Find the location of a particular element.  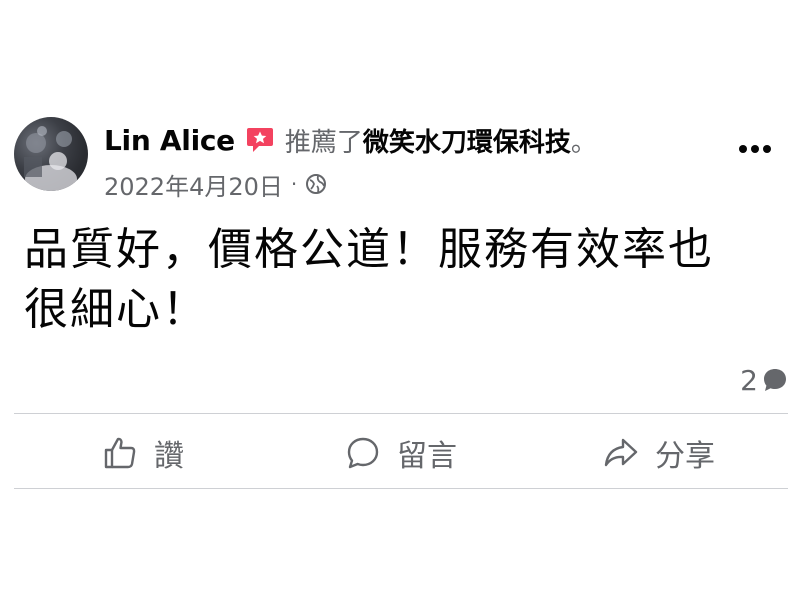

post-meta: 2022年4月20日 · is located at coordinates (215, 184).